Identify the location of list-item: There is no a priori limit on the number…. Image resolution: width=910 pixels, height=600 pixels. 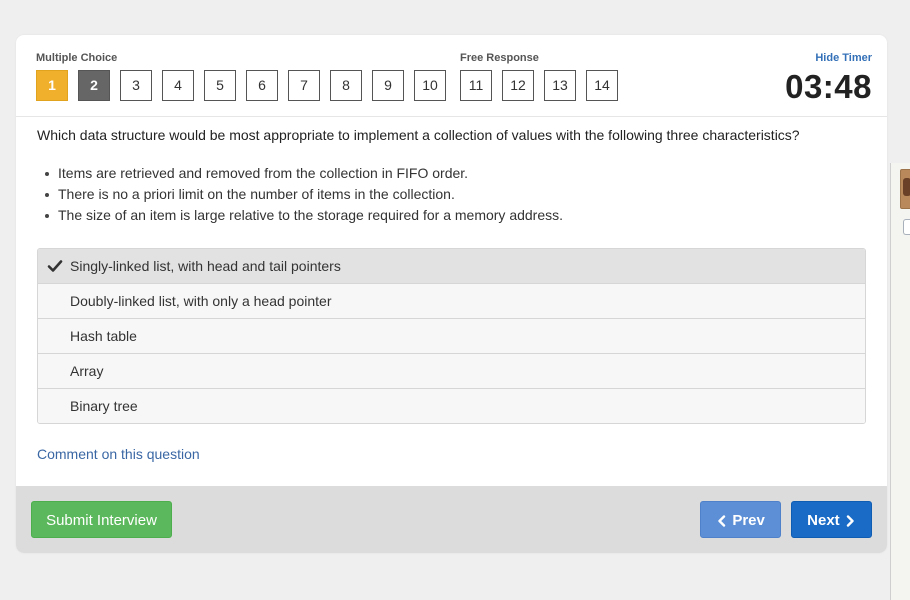
(302, 194).